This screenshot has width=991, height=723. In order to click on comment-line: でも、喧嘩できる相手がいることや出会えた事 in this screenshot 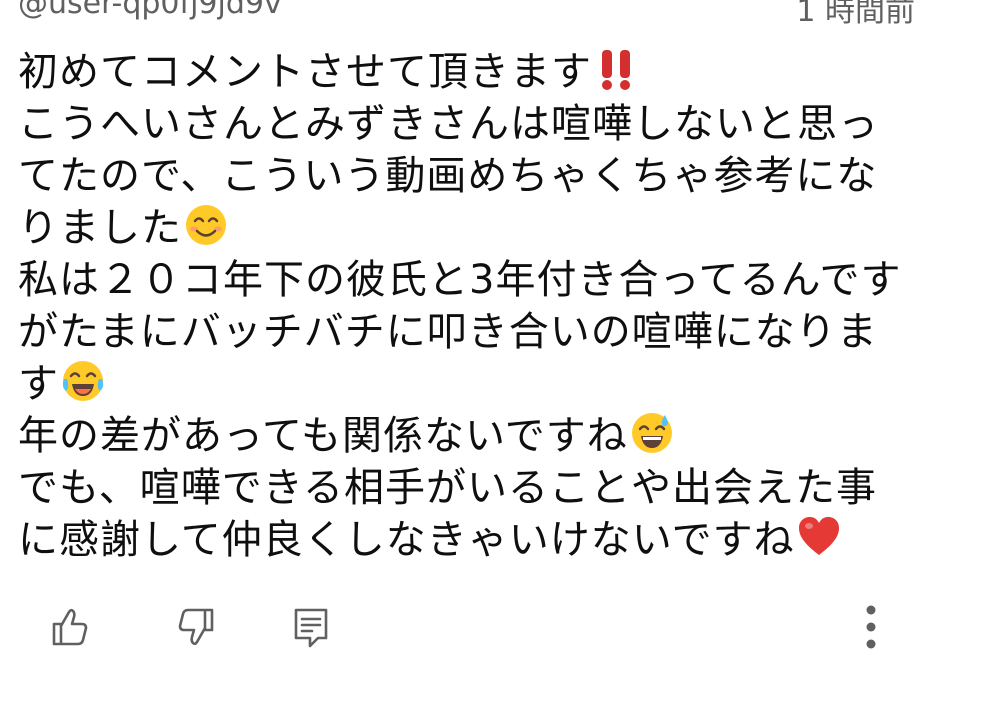, I will do `click(473, 488)`.